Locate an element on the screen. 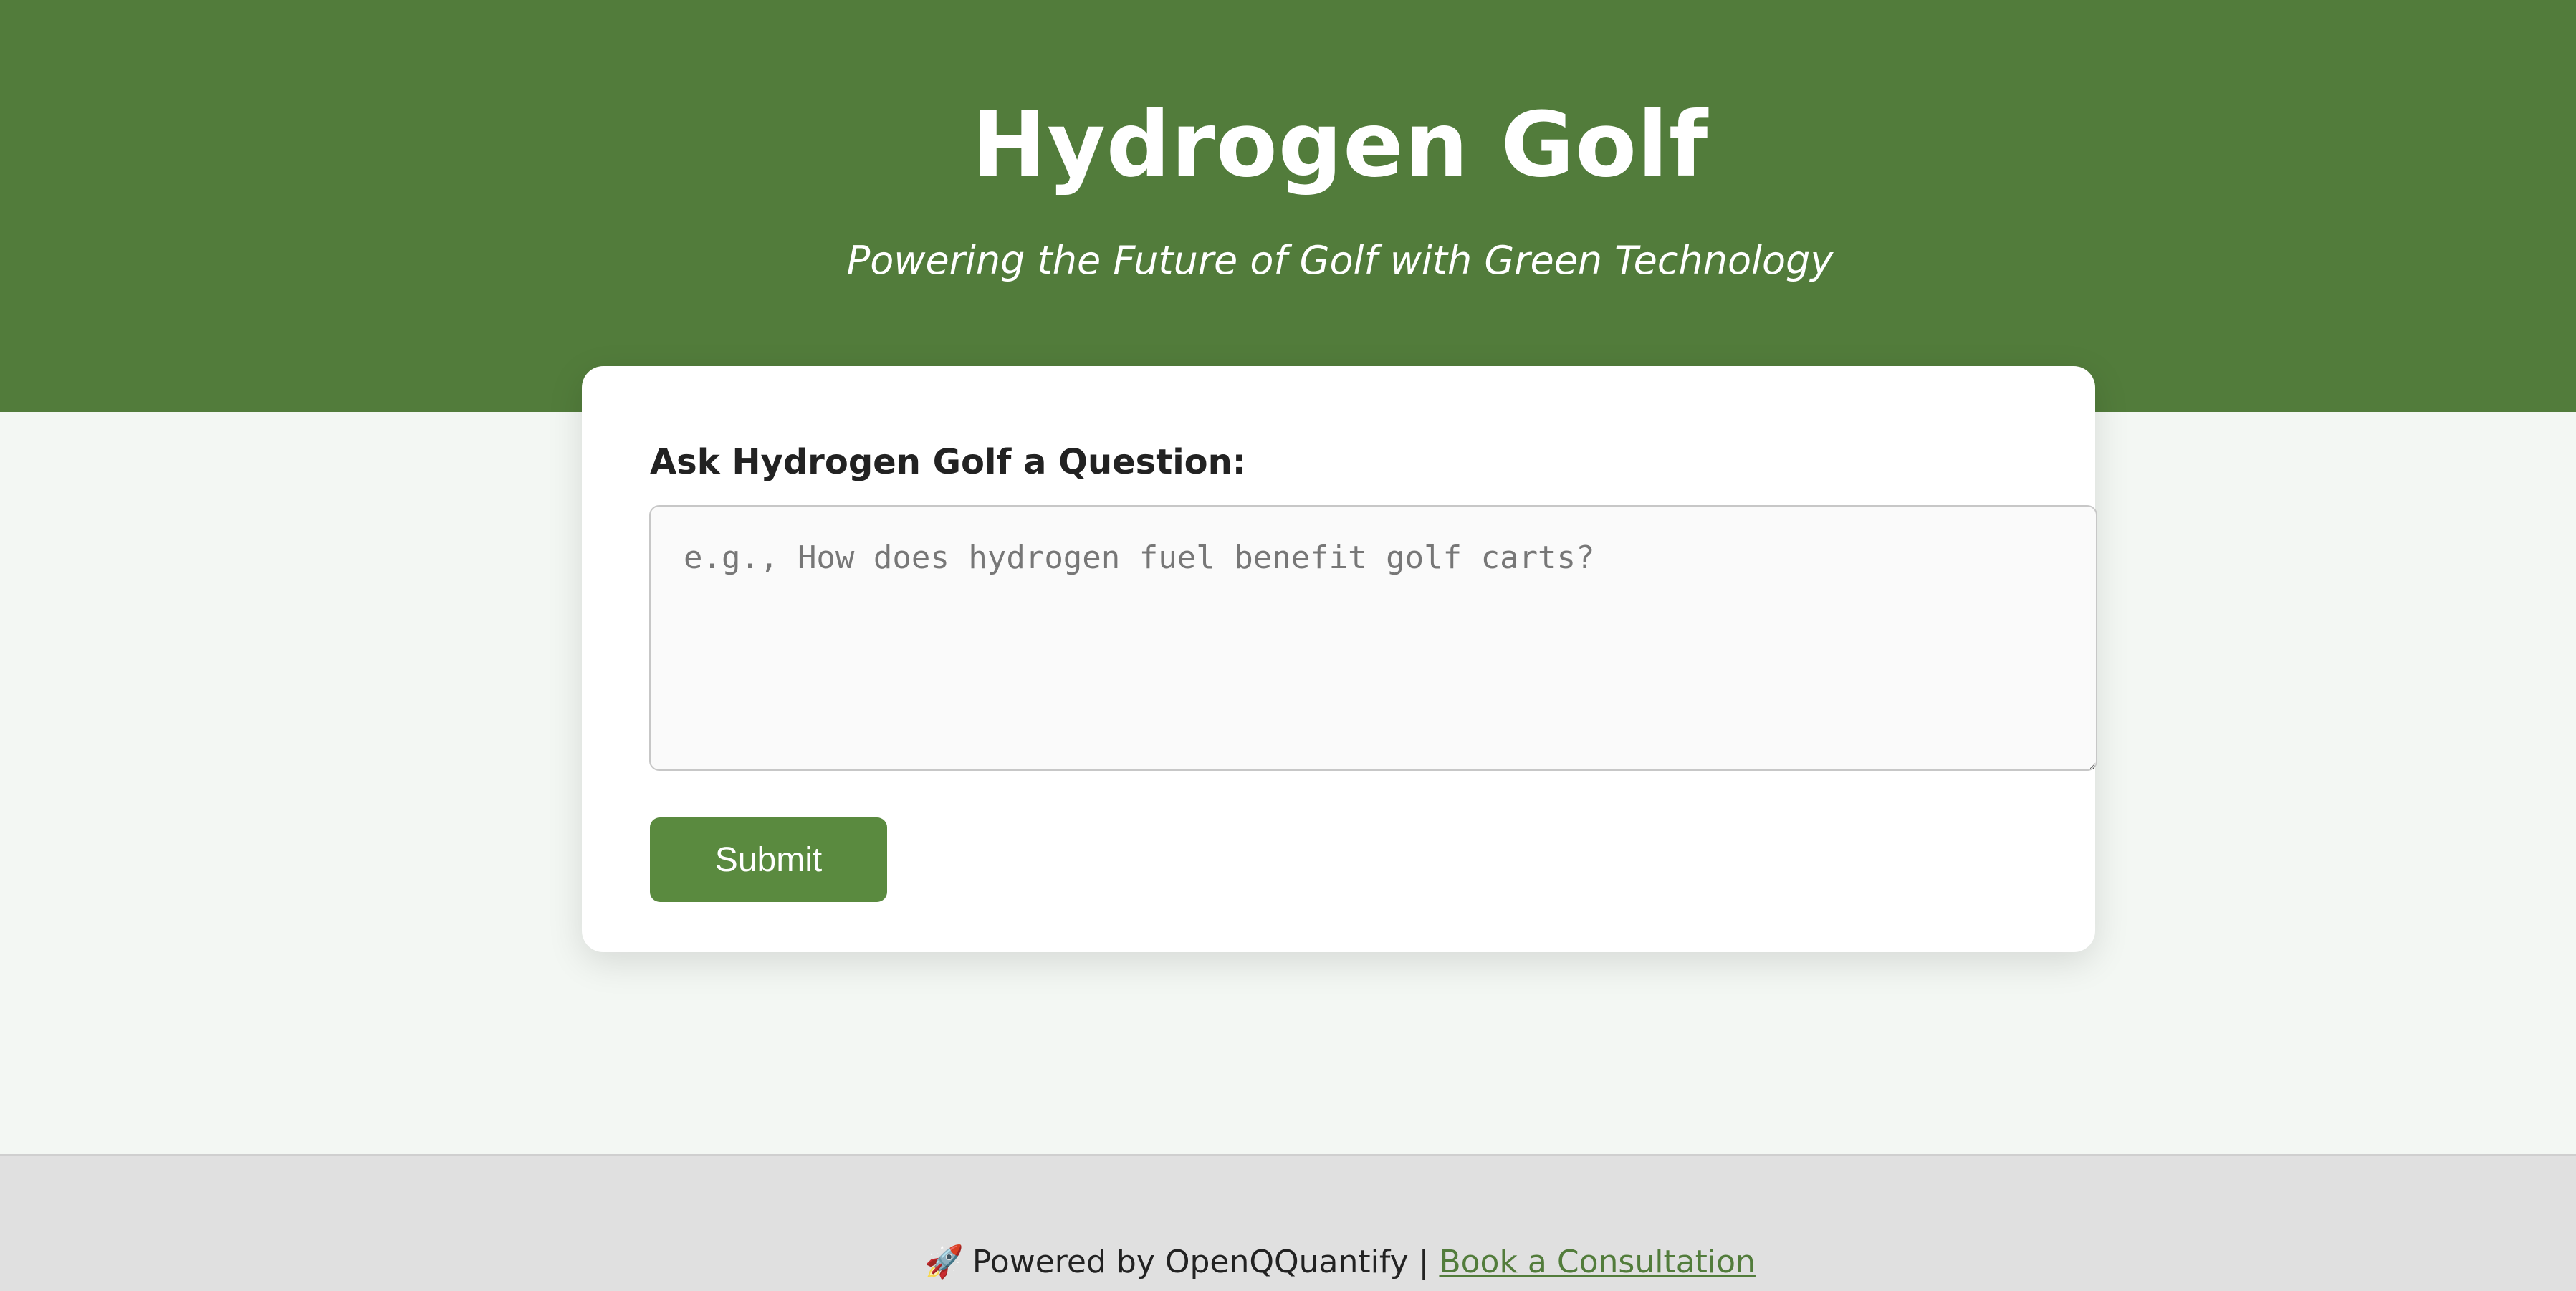 Image resolution: width=2576 pixels, height=1291 pixels. rocket-icon: 🚀 is located at coordinates (944, 1262).